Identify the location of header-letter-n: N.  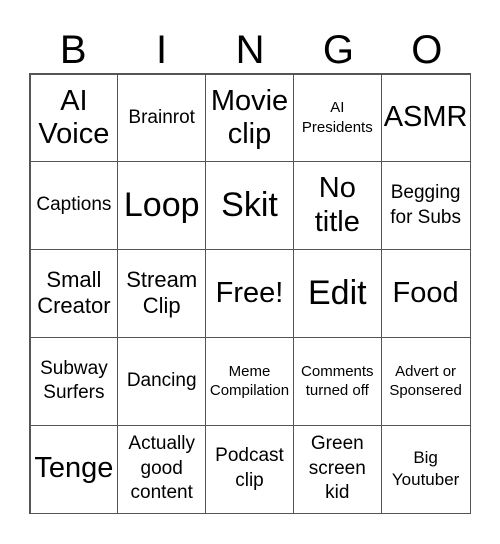
(250, 50).